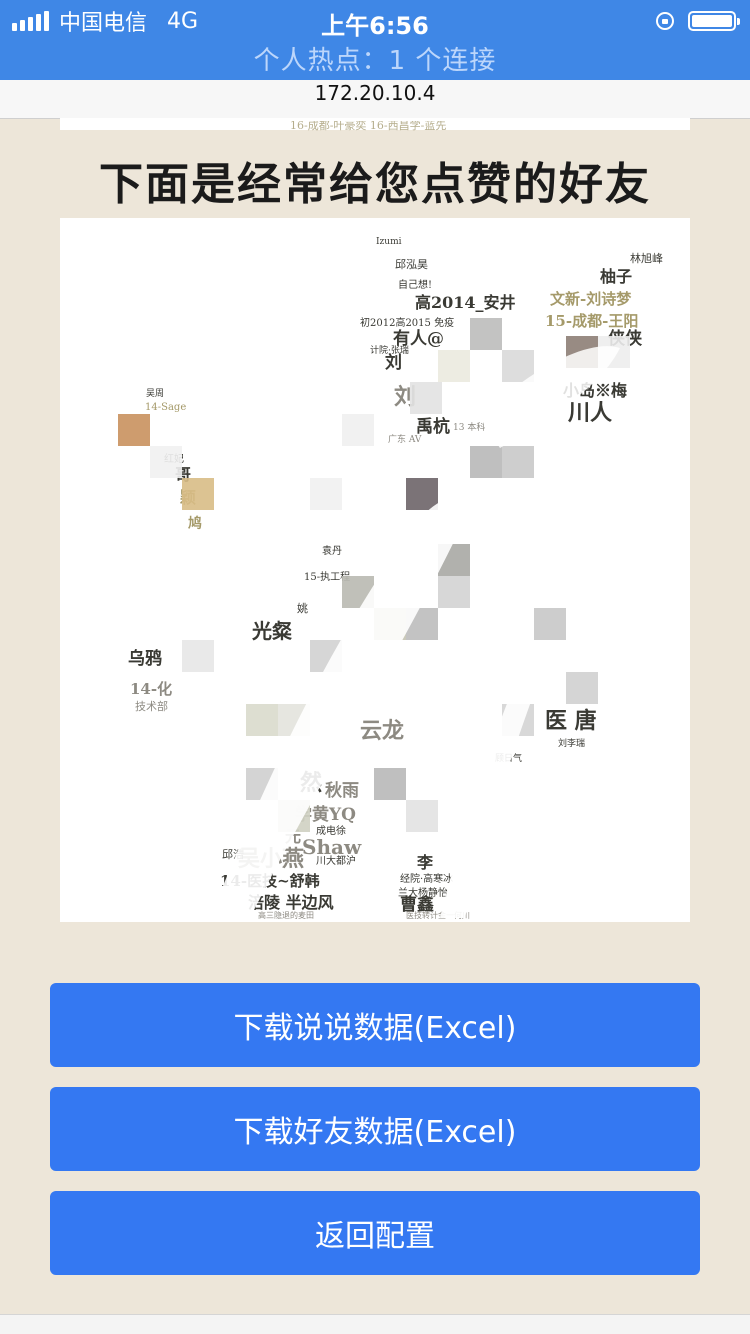 This screenshot has height=1334, width=750. Describe the element at coordinates (571, 743) in the screenshot. I see `word-cloud-word: 刘李瑞` at that location.